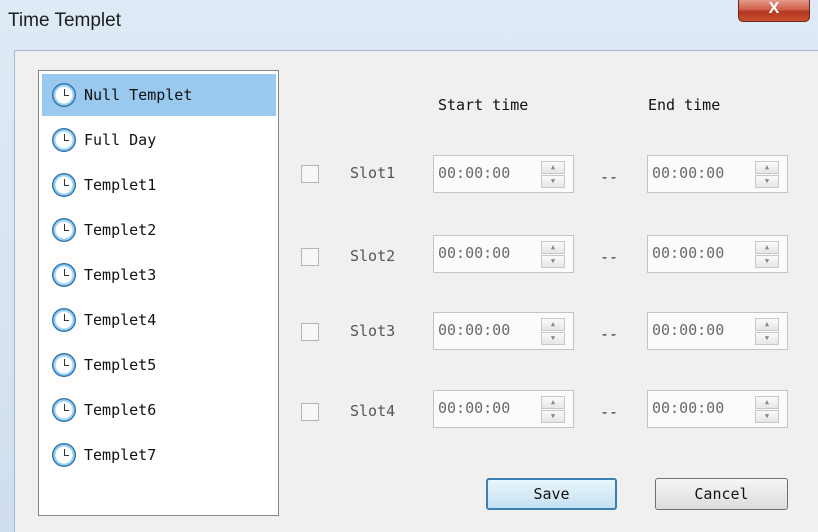 Image resolution: width=818 pixels, height=532 pixels. I want to click on close-button: X, so click(774, 11).